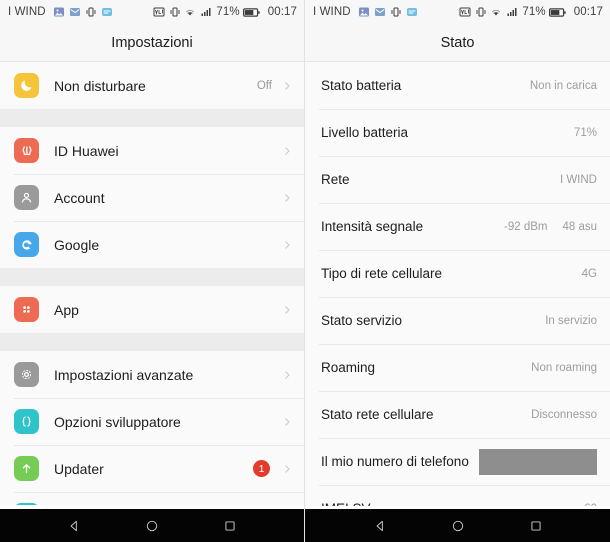  Describe the element at coordinates (361, 85) in the screenshot. I see `row-label: Stato batteria` at that location.